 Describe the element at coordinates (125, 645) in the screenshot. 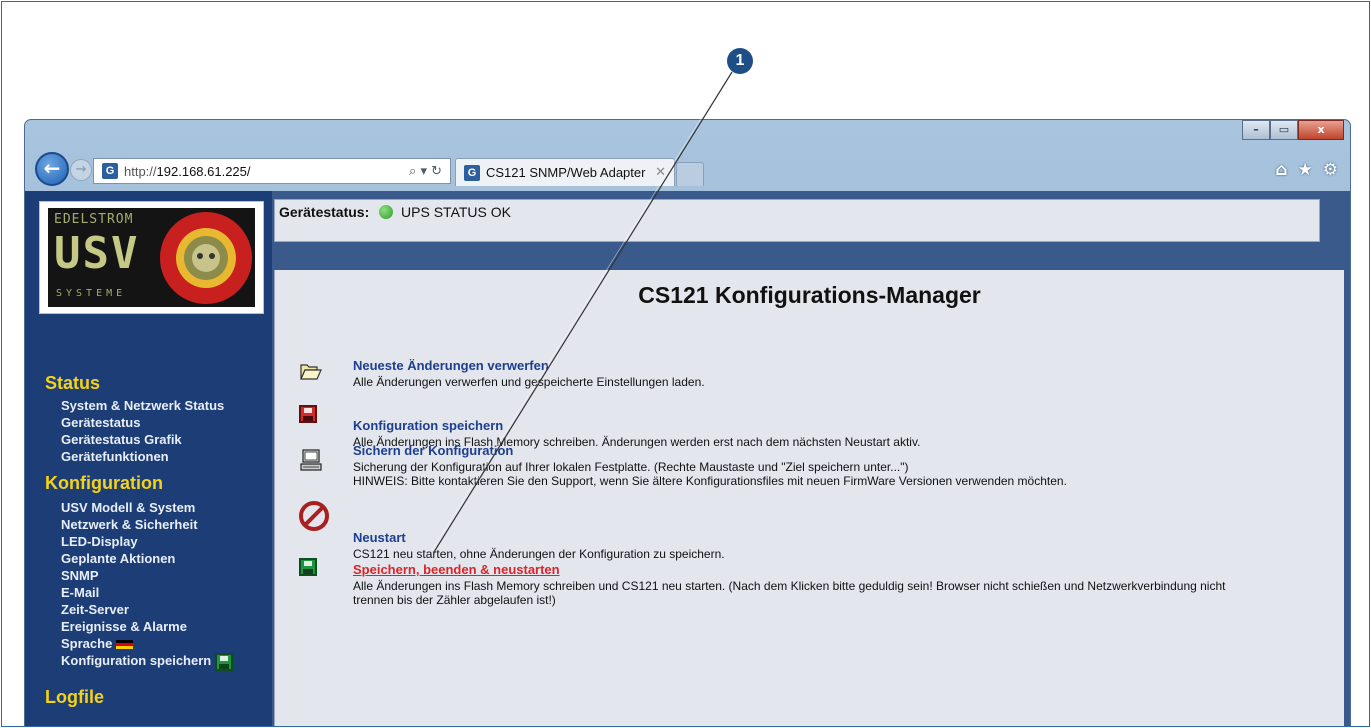

I see `german-flag-icon` at that location.